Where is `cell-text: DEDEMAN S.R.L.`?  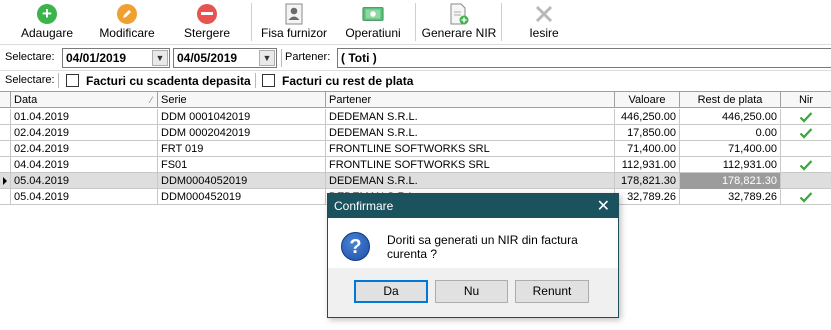 cell-text: DEDEMAN S.R.L. is located at coordinates (373, 117).